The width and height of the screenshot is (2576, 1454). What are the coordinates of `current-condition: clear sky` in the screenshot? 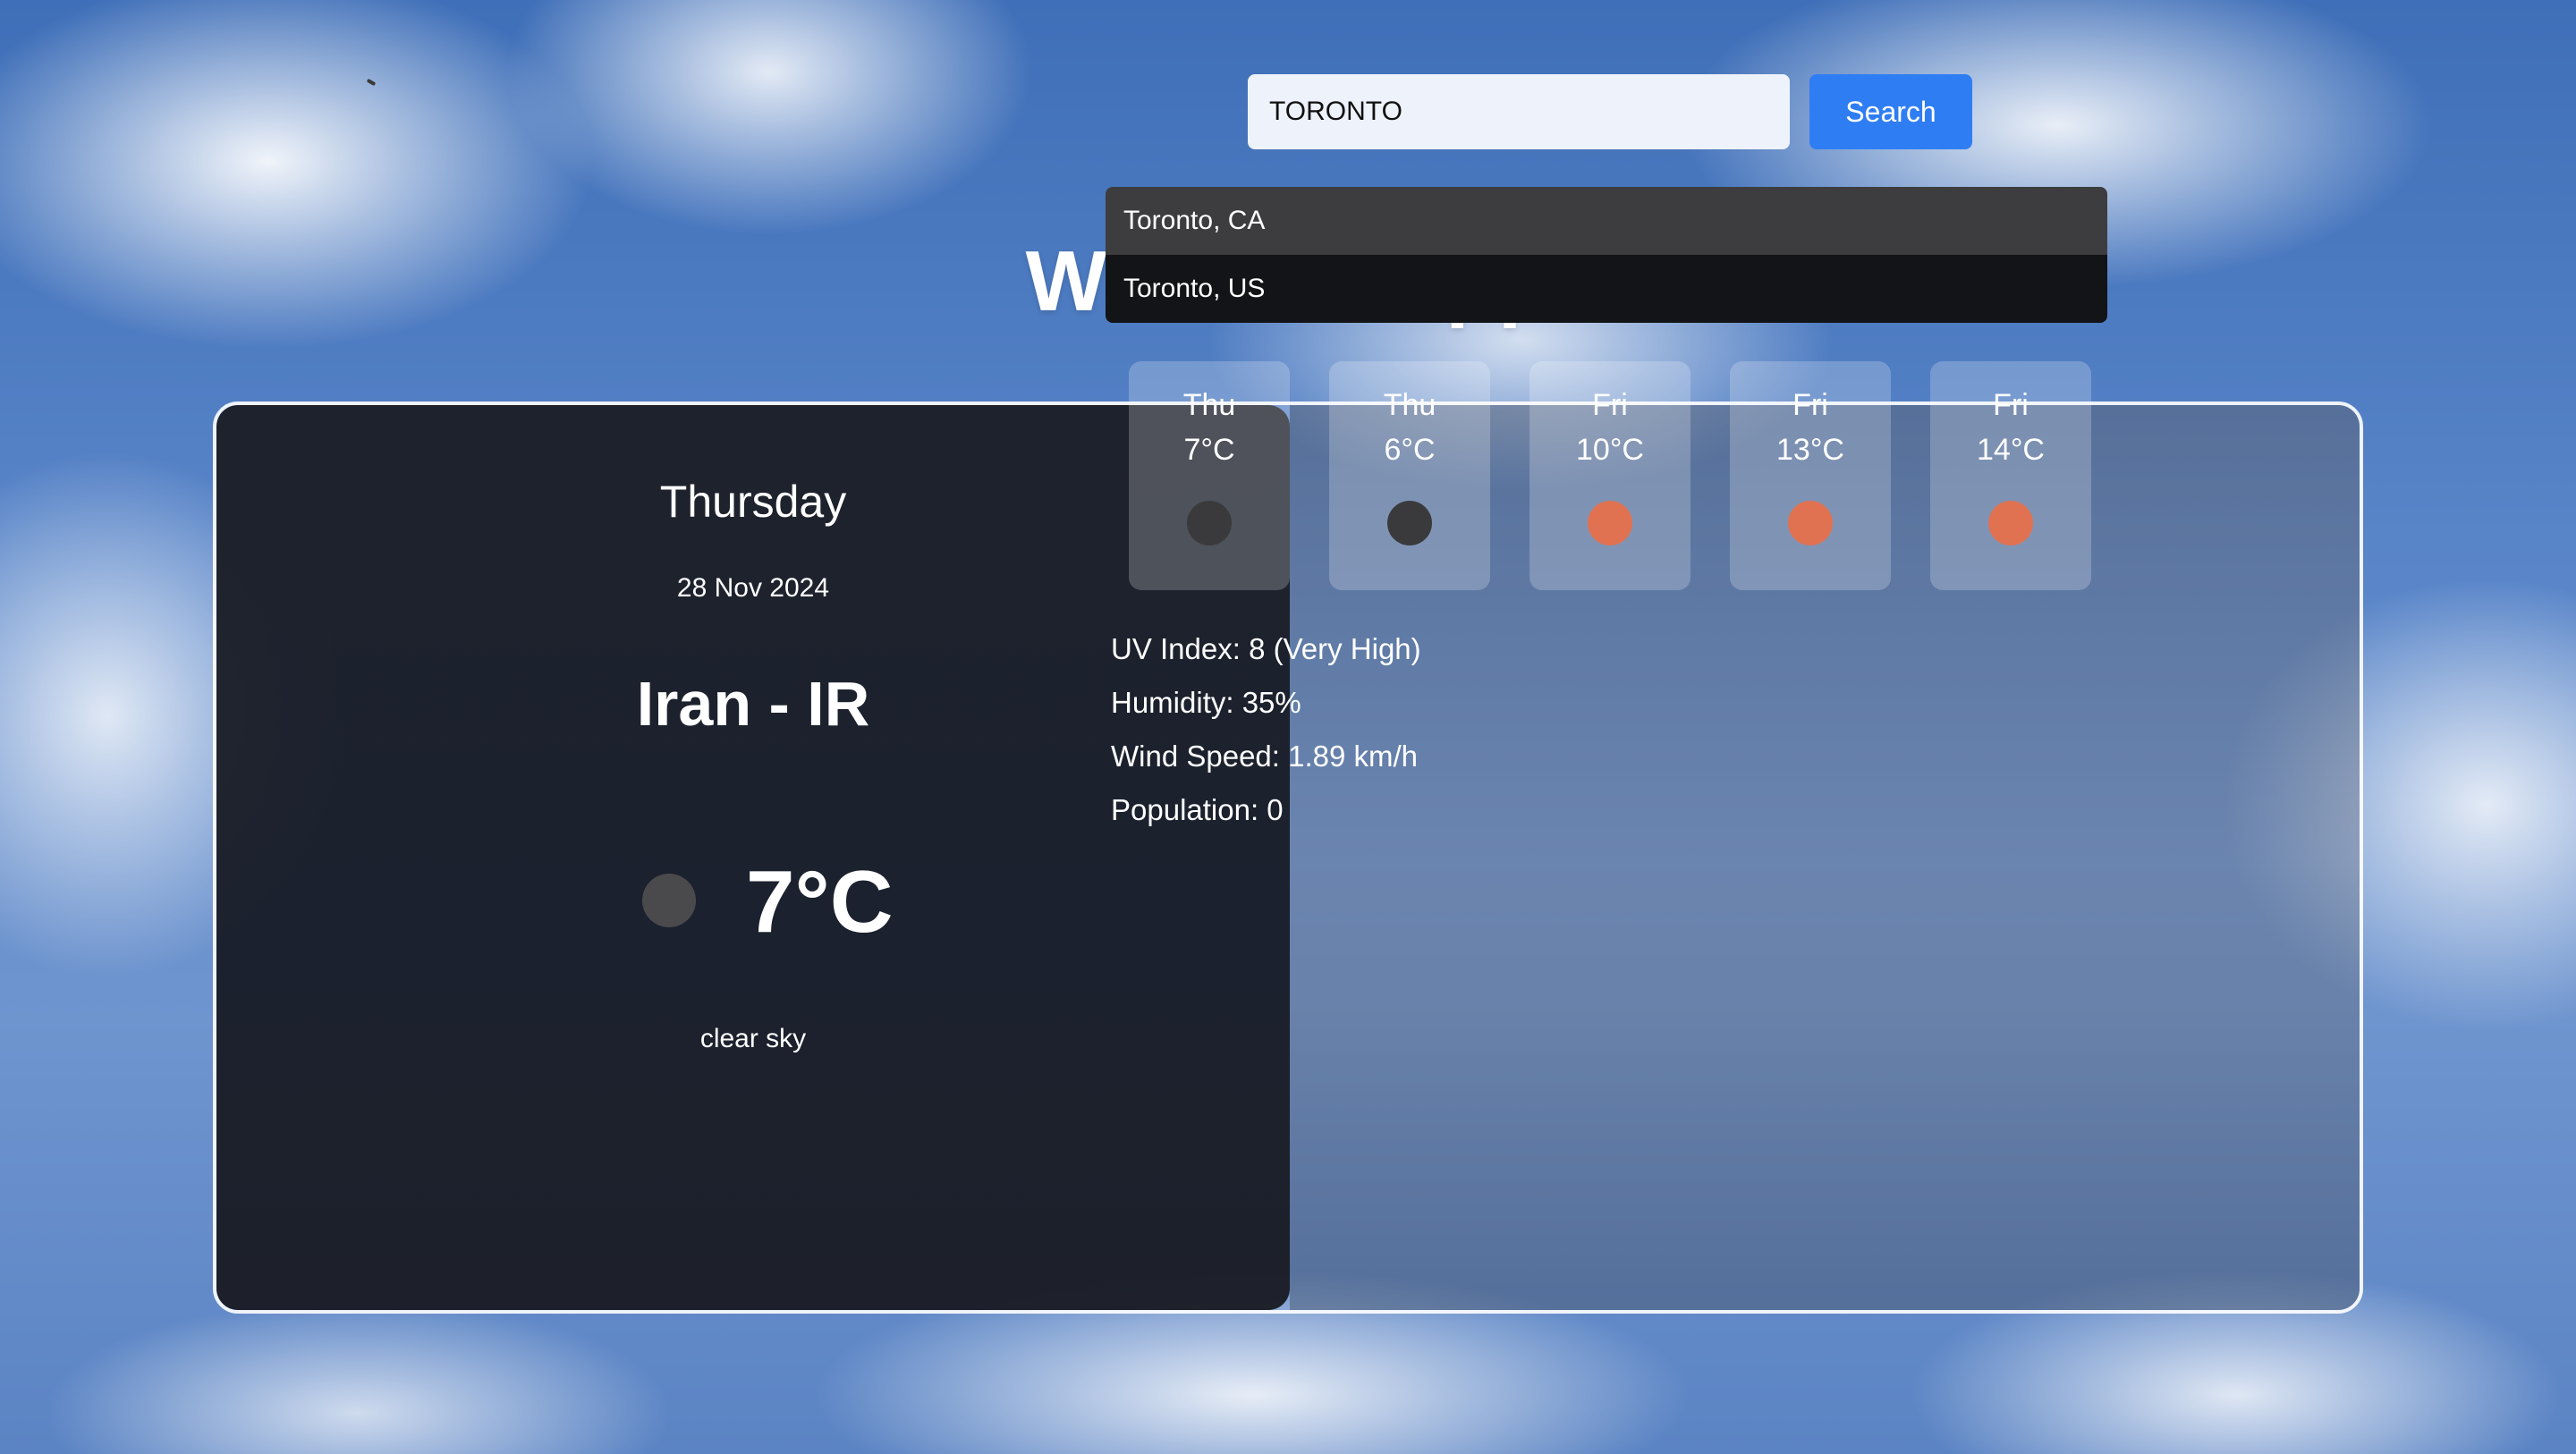 It's located at (753, 1038).